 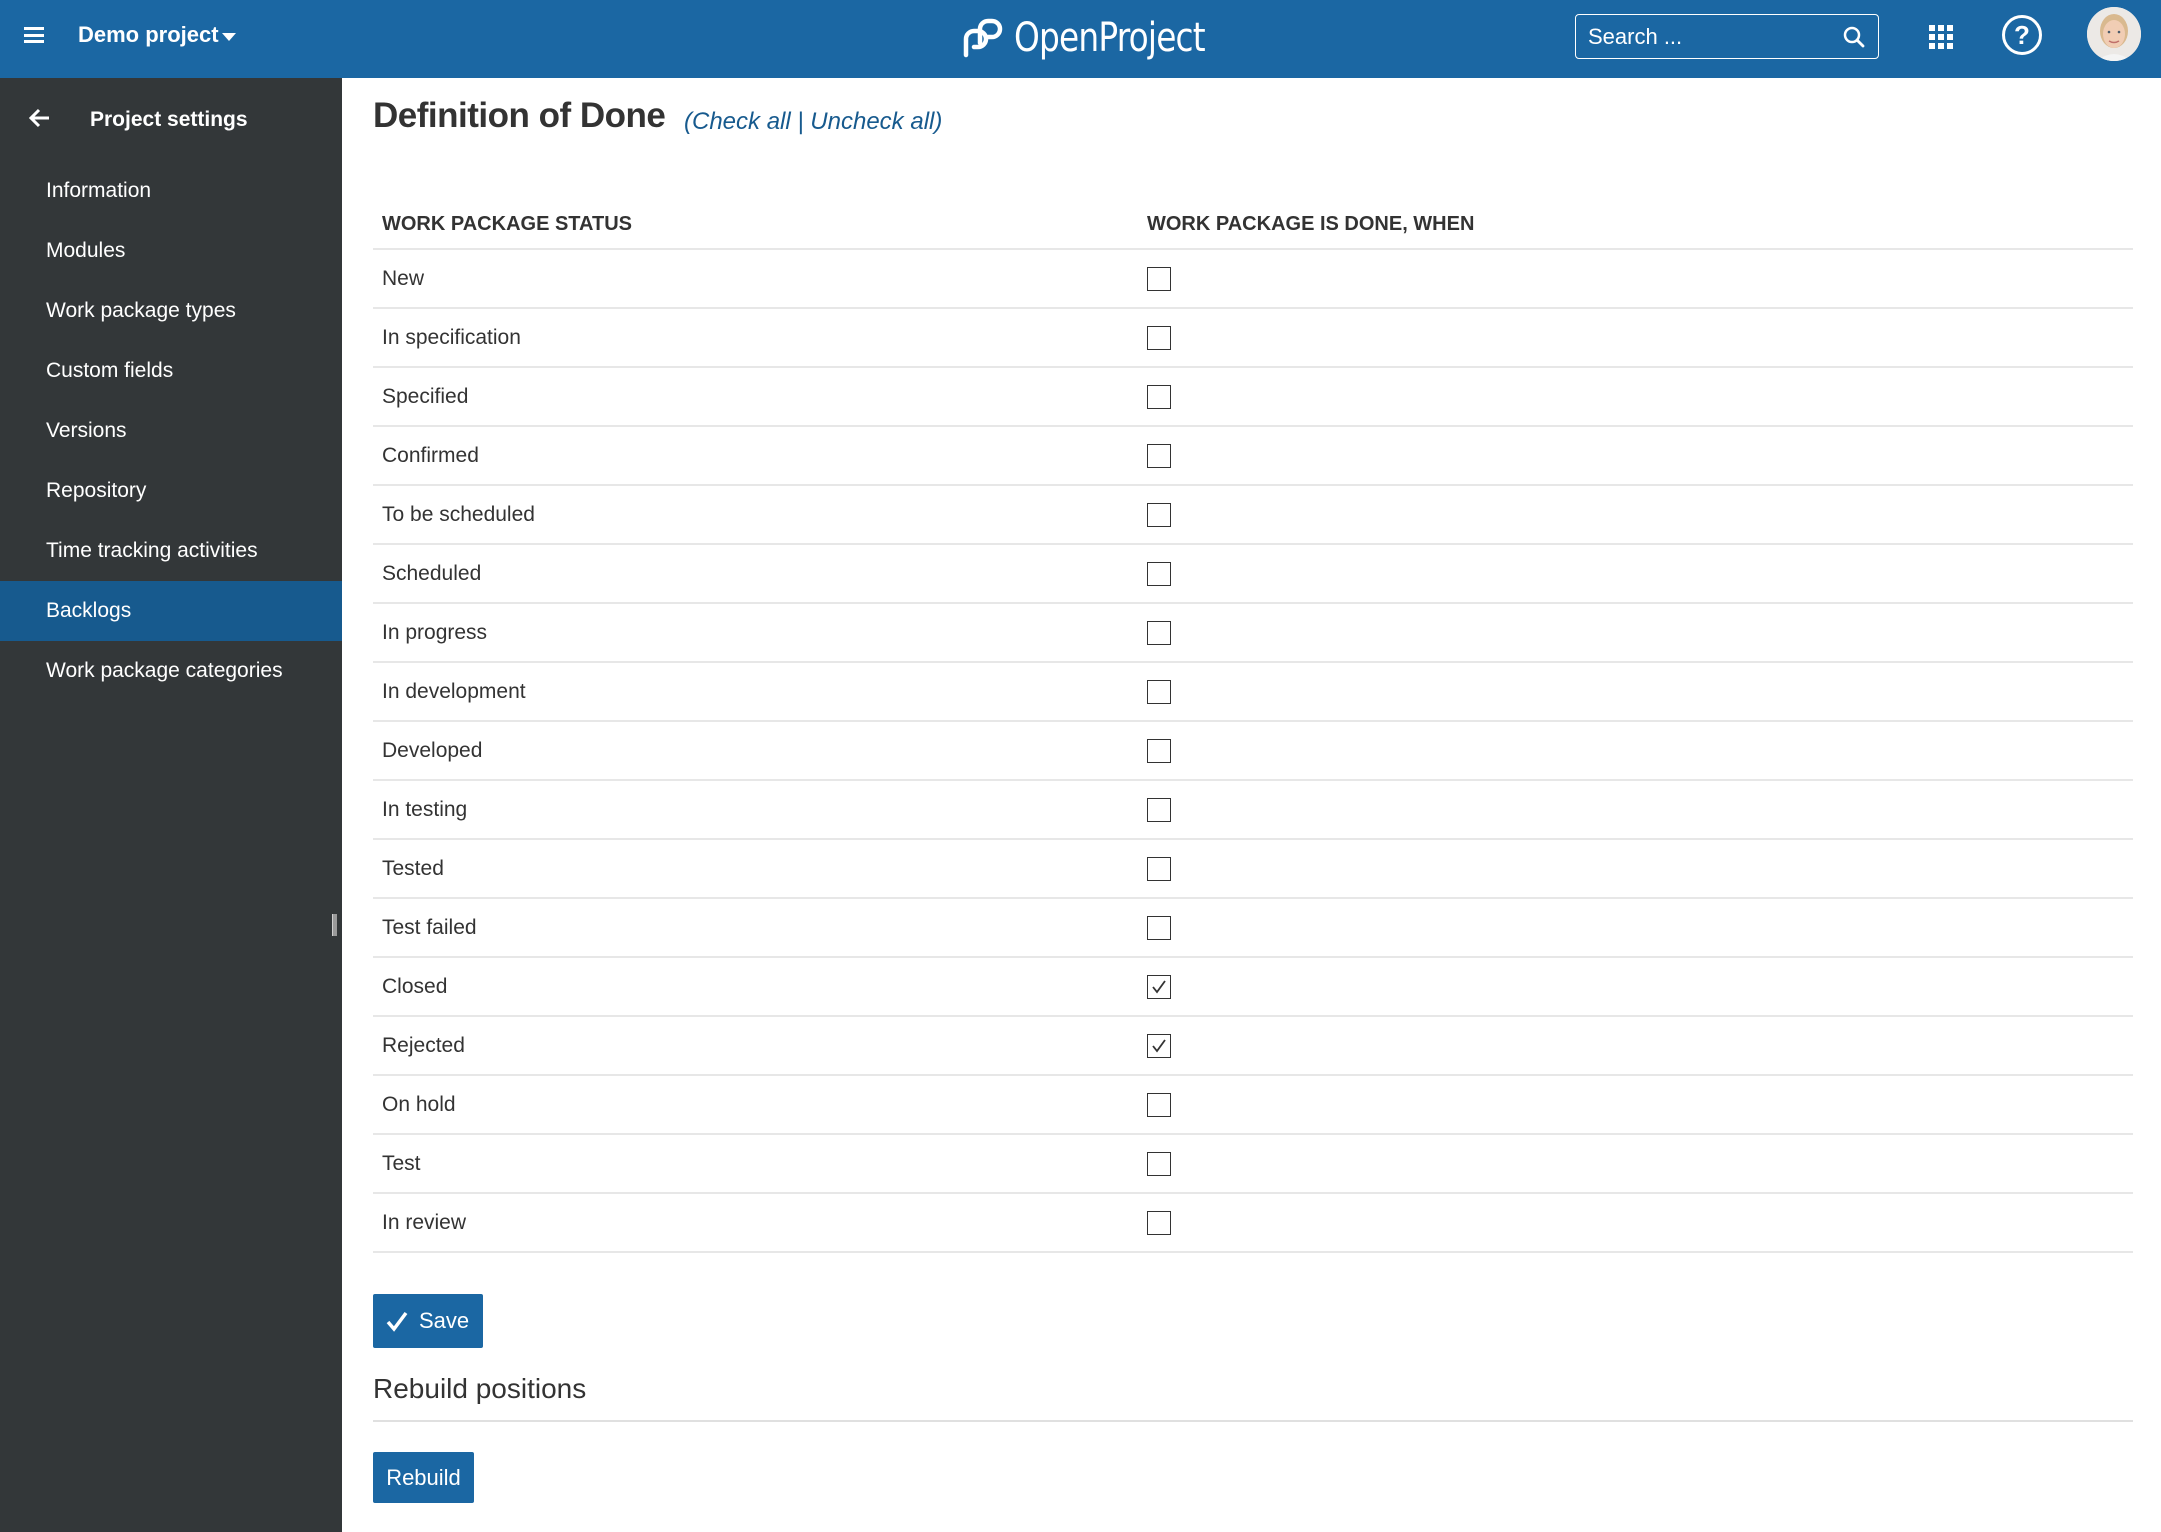 I want to click on status-name: Rejected, so click(x=423, y=1045).